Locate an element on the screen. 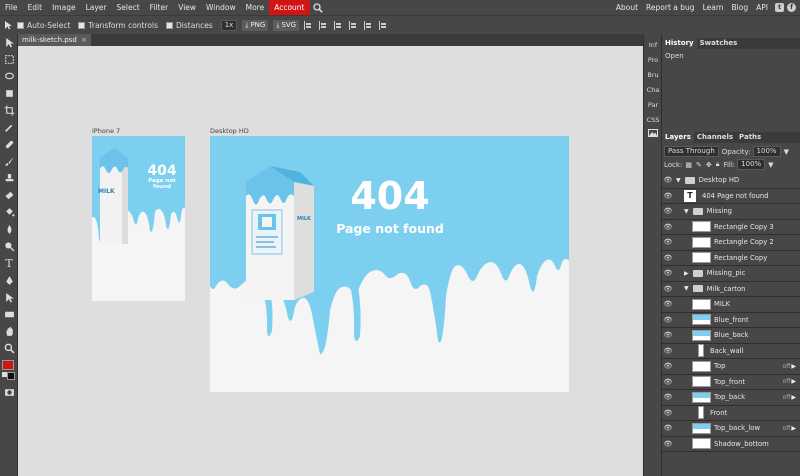 The height and width of the screenshot is (476, 800). menu-more: More is located at coordinates (255, 7).